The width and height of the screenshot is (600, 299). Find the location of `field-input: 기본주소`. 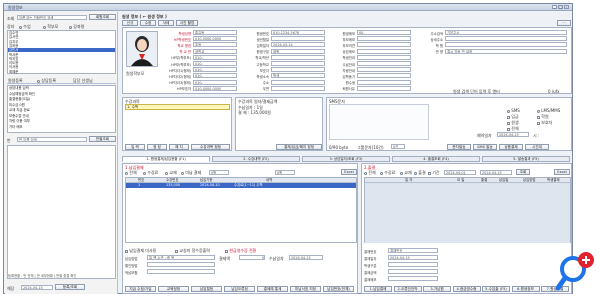

field-input: 기본주소 is located at coordinates (506, 32).